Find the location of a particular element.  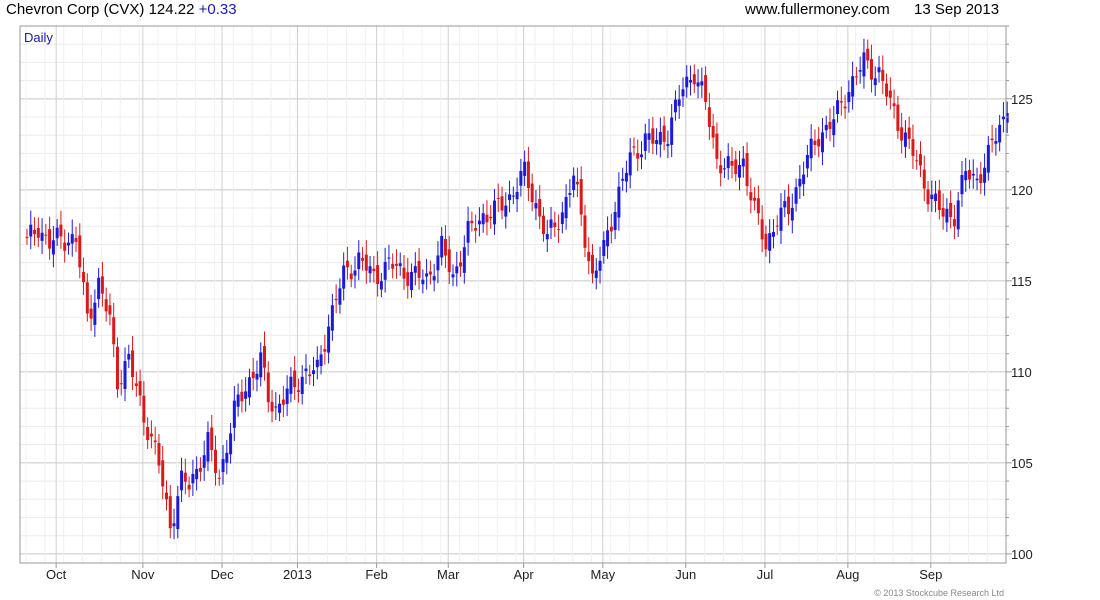

x-tick-label: Dec is located at coordinates (222, 574).